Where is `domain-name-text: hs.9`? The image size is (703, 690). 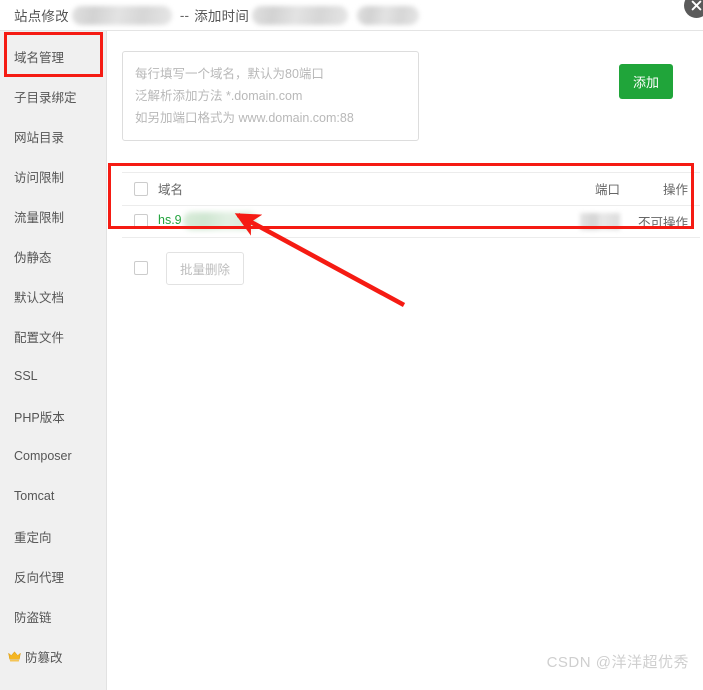 domain-name-text: hs.9 is located at coordinates (170, 220).